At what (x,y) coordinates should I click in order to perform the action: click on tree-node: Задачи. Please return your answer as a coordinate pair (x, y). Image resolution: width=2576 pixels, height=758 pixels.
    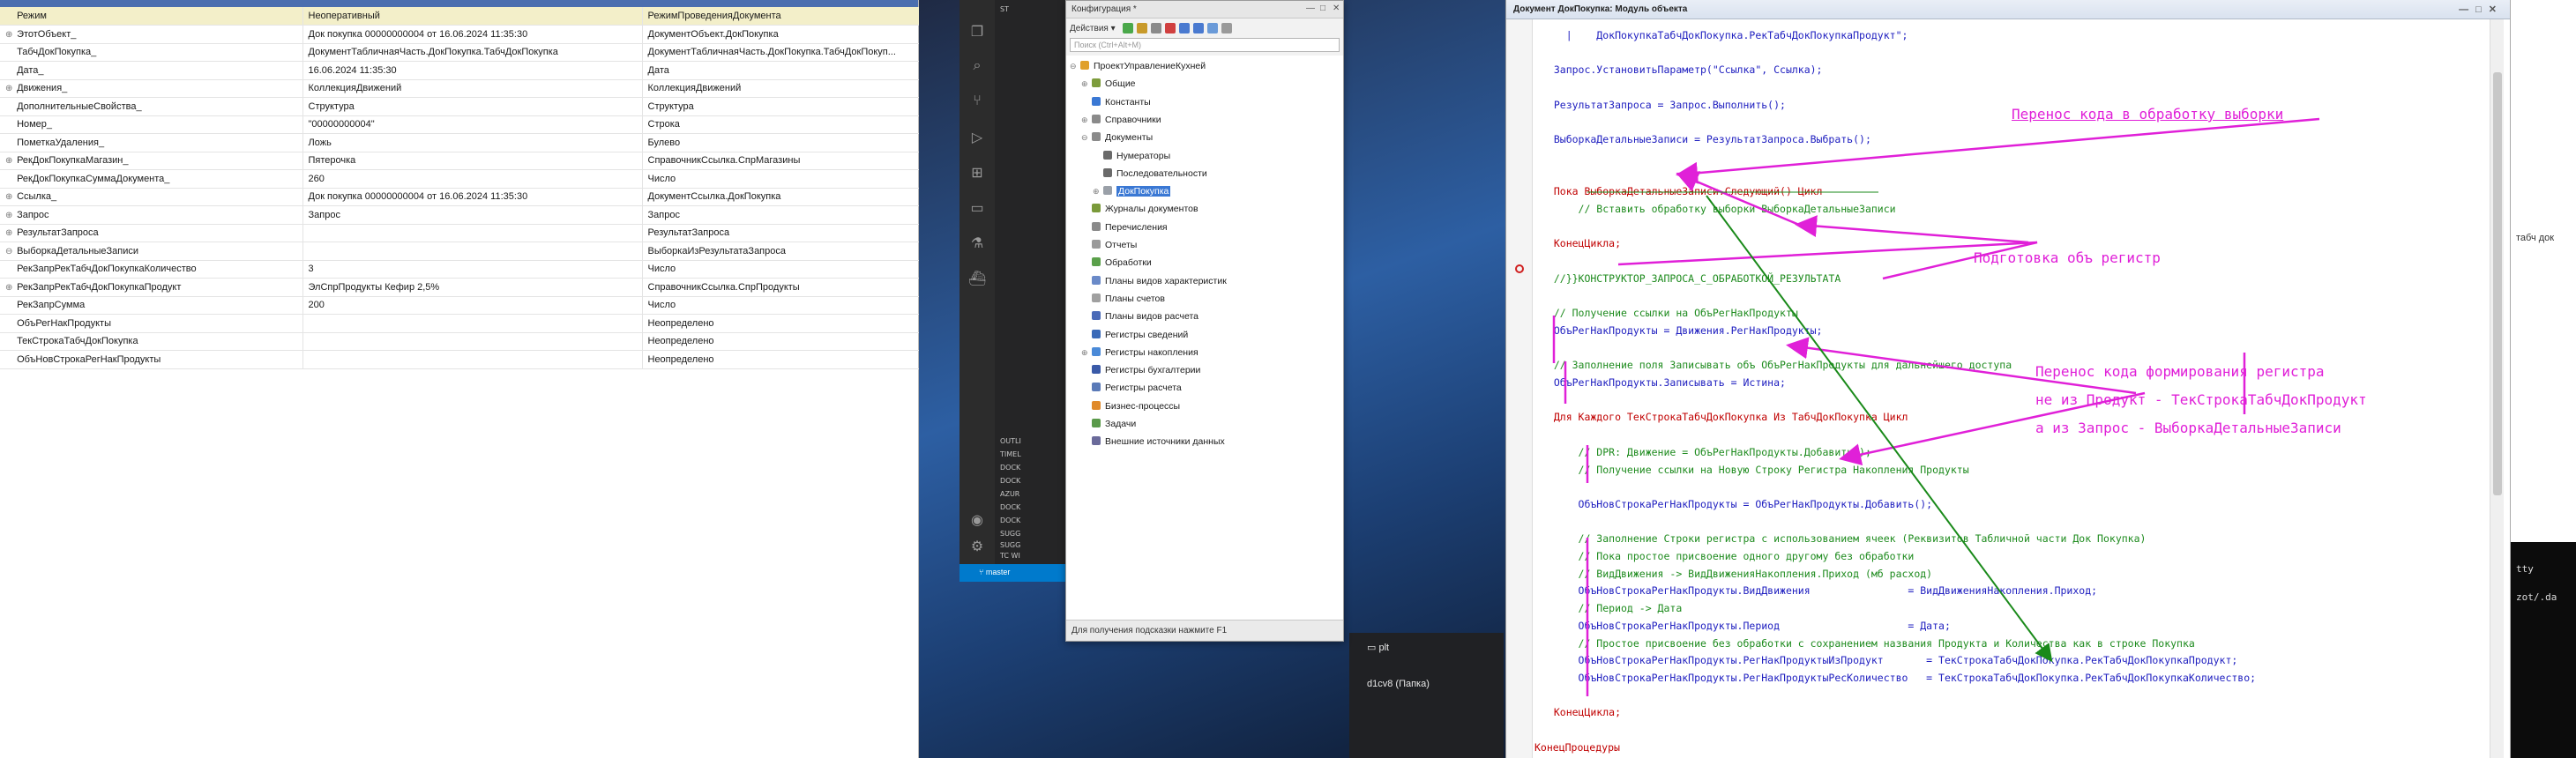
    Looking at the image, I should click on (1108, 424).